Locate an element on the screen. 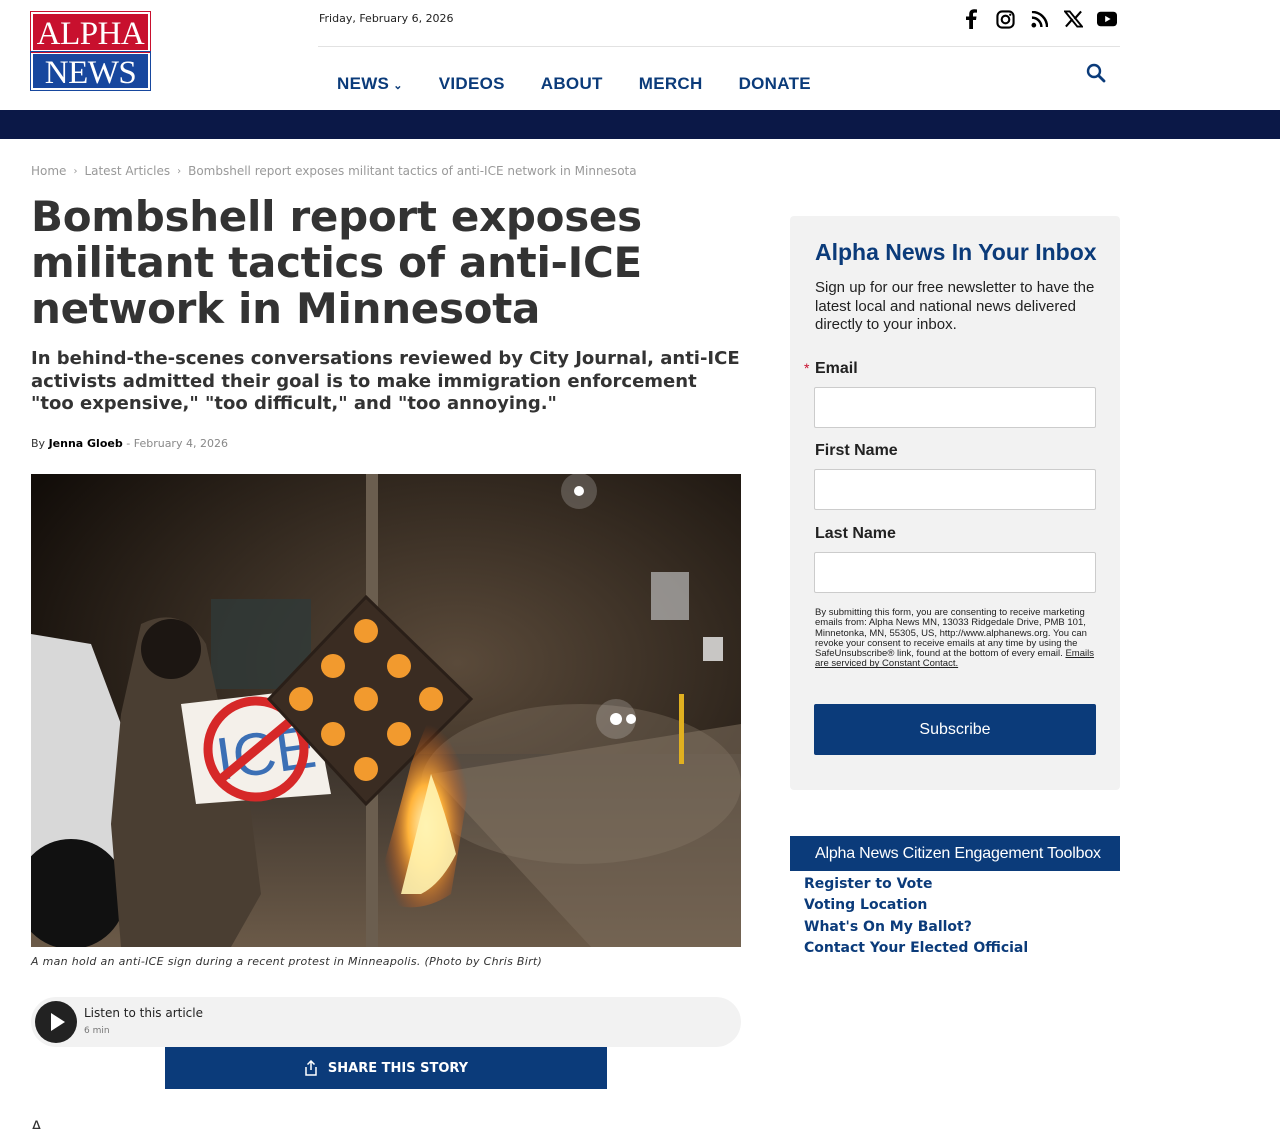 The height and width of the screenshot is (1129, 1280). player-duration: 6 min is located at coordinates (97, 1031).